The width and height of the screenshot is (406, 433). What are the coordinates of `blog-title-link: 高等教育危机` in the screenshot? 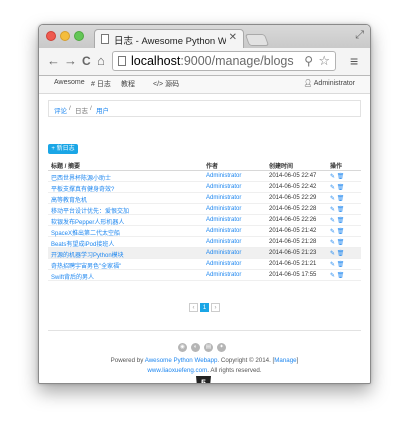 It's located at (69, 199).